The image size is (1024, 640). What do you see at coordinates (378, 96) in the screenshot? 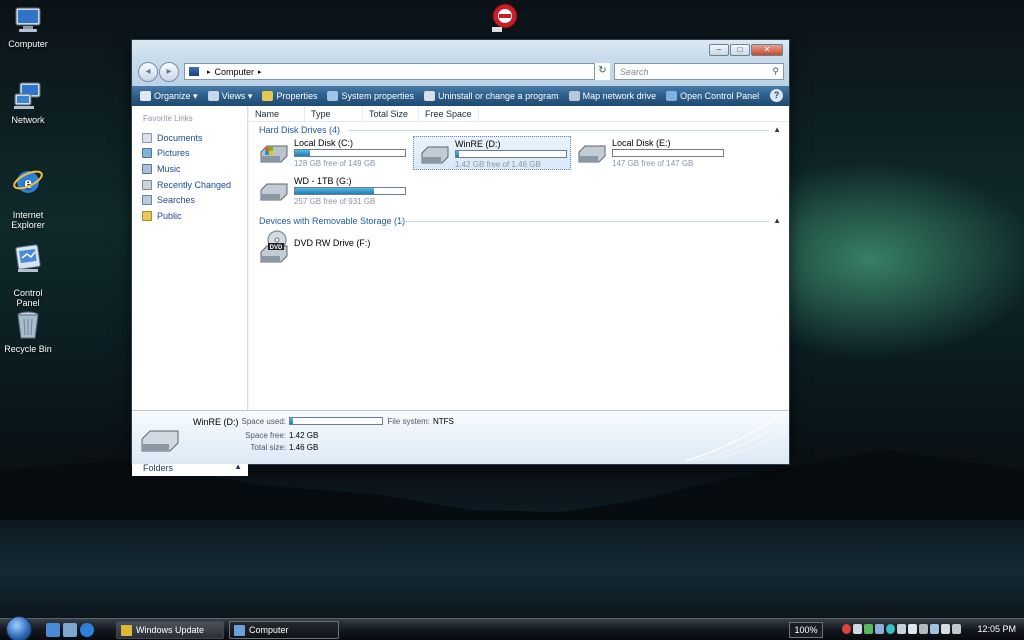
I see `system-properties-label: System properties` at bounding box center [378, 96].